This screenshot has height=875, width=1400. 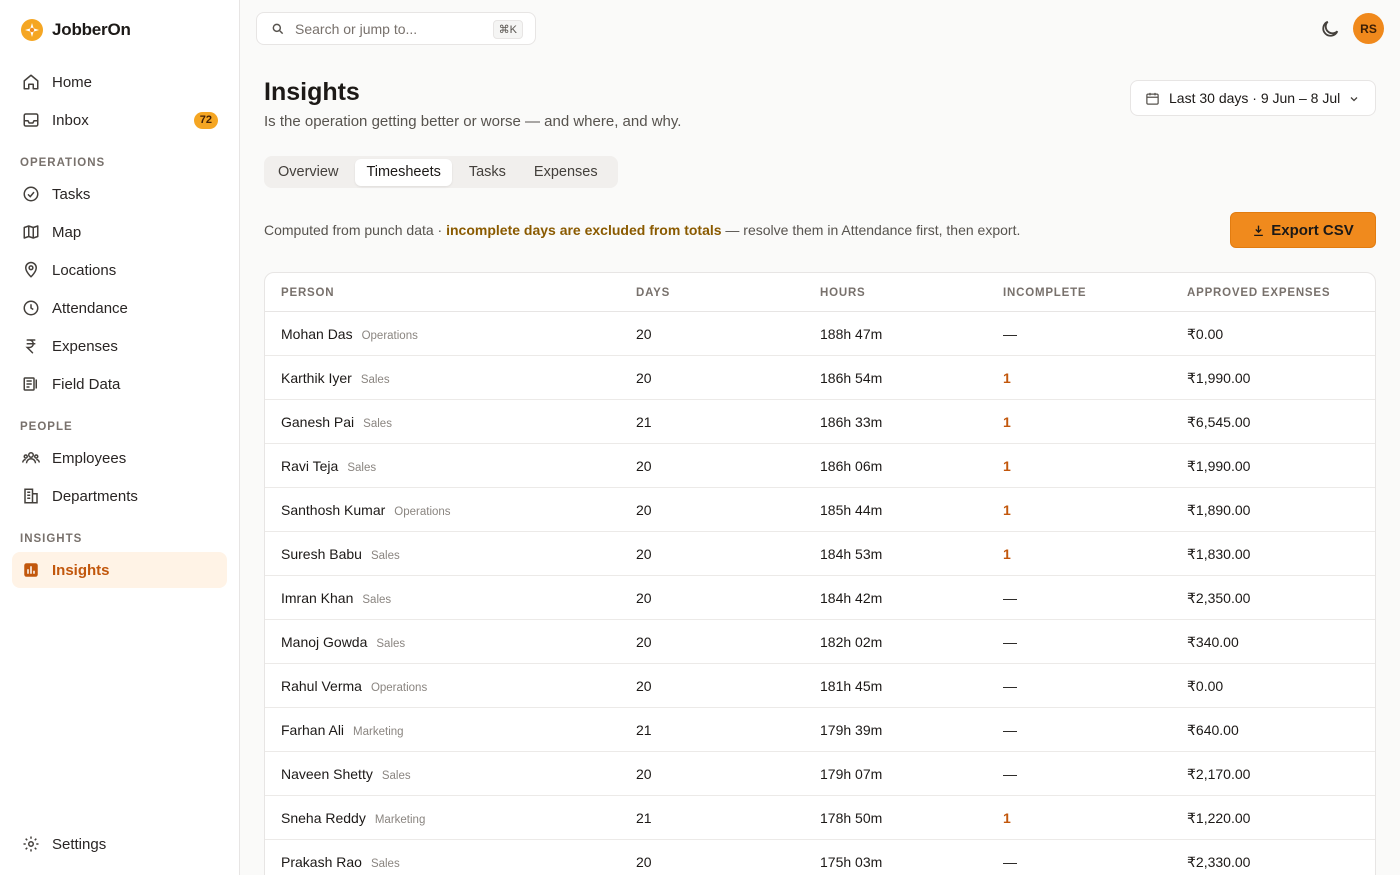 I want to click on sidebar-item-departments: Departments, so click(x=119, y=496).